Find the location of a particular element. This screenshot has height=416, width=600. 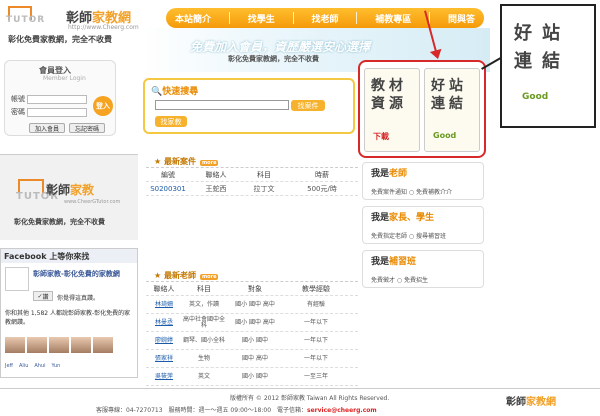

quick-search-title: 🔍快速搜尋 is located at coordinates (175, 92).